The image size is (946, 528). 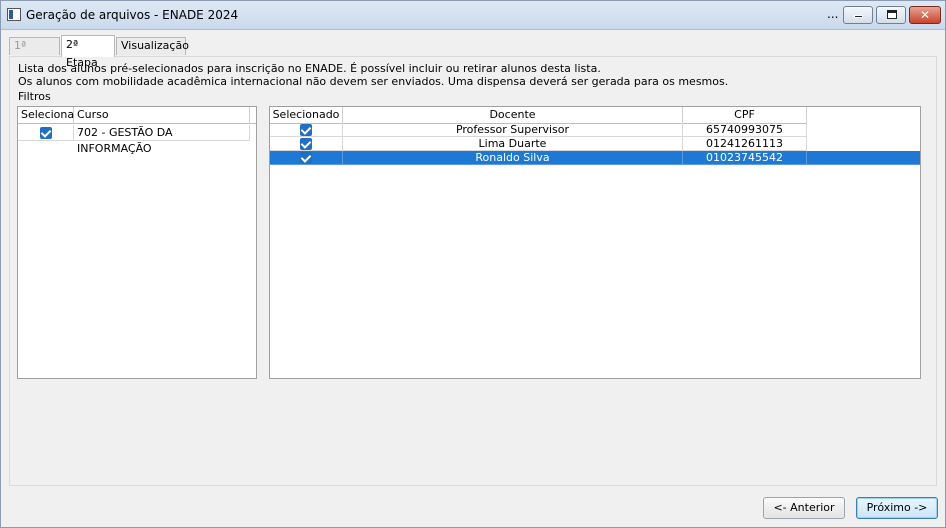 I want to click on window-title: Geração de arquivos - ENADE 2024, so click(x=132, y=15).